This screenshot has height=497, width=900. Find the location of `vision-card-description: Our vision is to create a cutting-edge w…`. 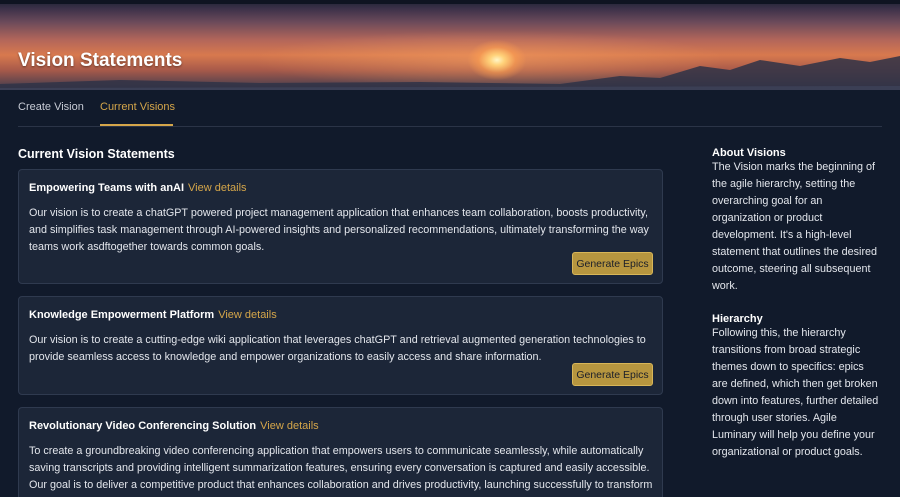

vision-card-description: Our vision is to create a cutting-edge w… is located at coordinates (337, 348).